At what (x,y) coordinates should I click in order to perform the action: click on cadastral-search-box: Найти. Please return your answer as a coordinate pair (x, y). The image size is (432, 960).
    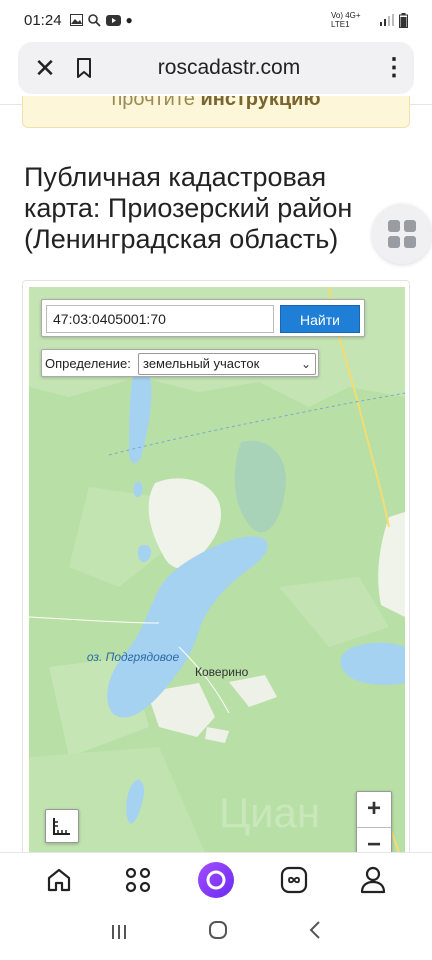
    Looking at the image, I should click on (203, 318).